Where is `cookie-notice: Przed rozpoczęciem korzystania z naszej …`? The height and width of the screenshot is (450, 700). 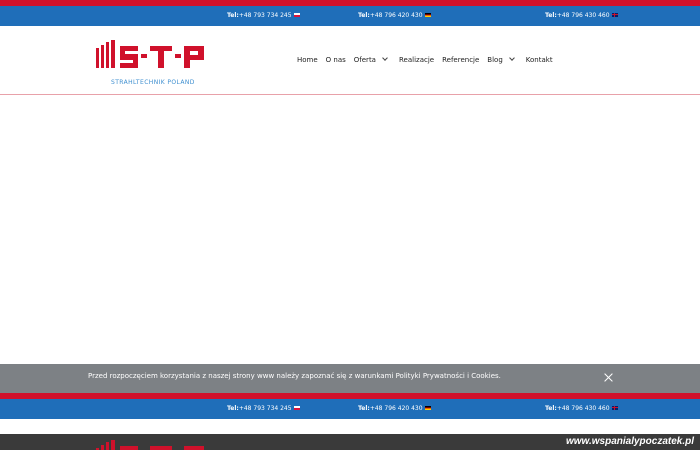
cookie-notice: Przed rozpoczęciem korzystania z naszej … is located at coordinates (350, 378).